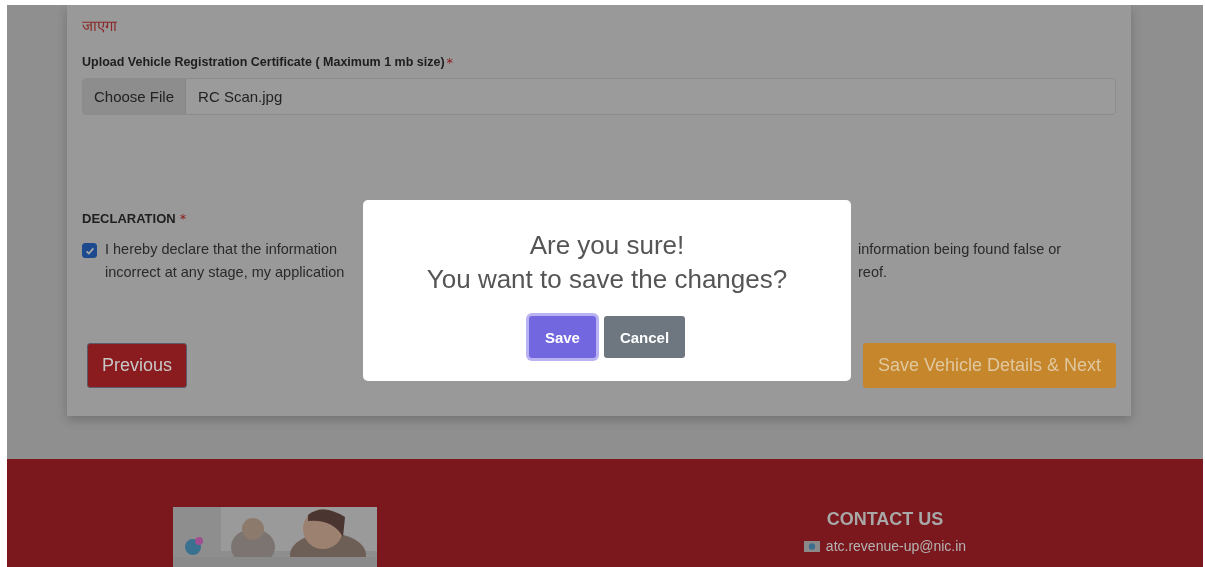  I want to click on declaration-heading: DECLARATION, so click(129, 218).